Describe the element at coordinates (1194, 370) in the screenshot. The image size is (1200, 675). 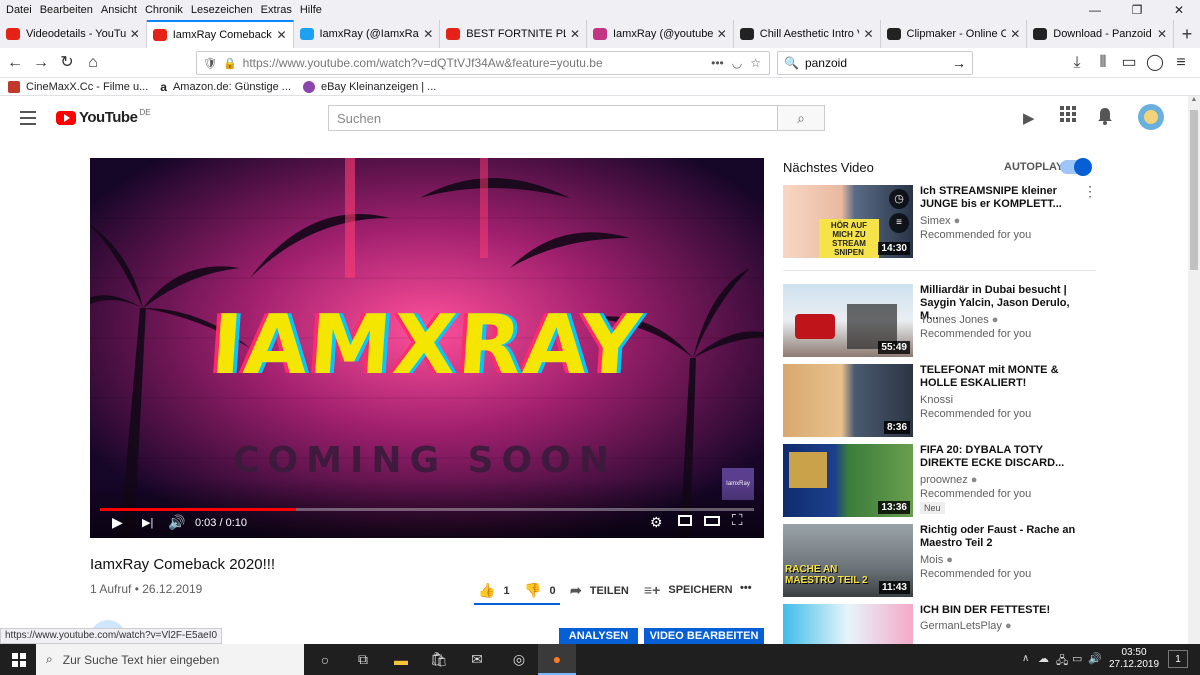
I see `page-scrollbar: ▲` at that location.